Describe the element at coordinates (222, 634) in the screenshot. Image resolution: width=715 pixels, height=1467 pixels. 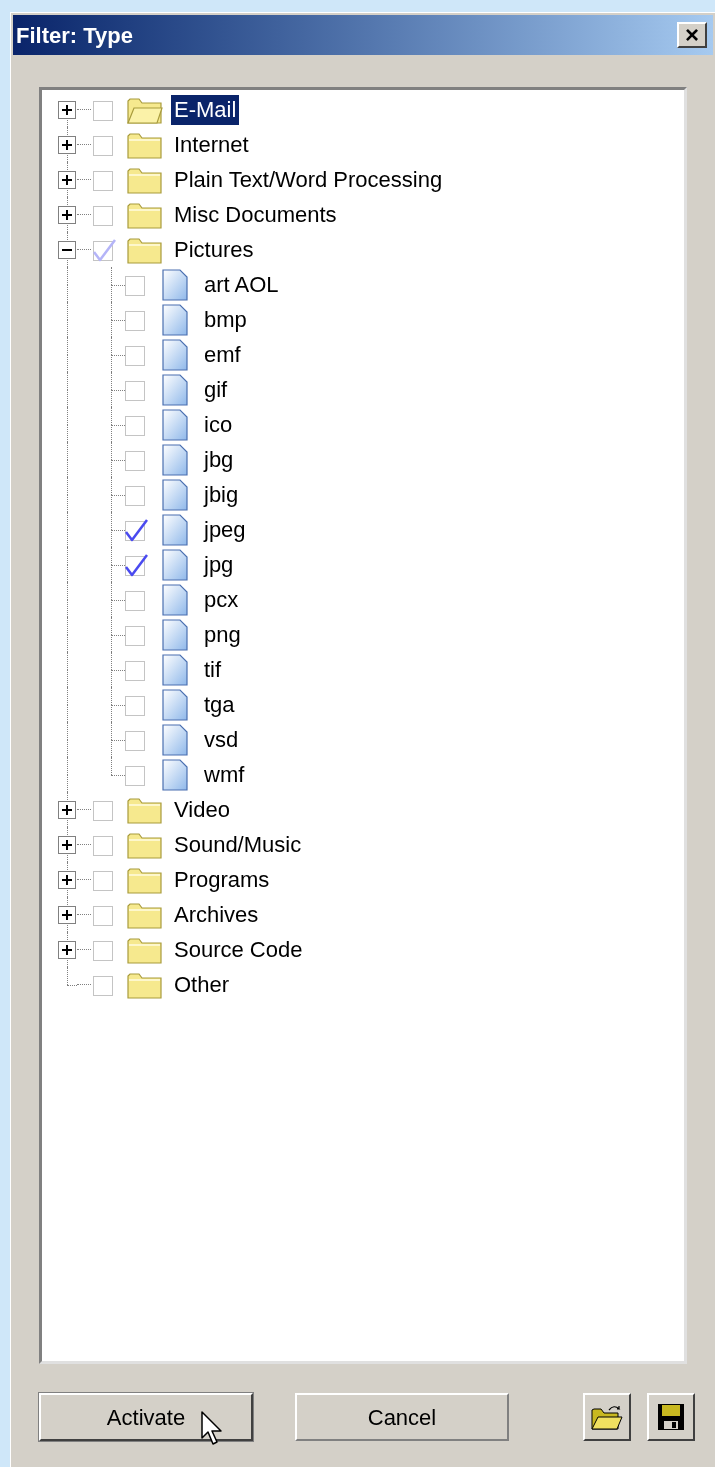
I see `tree-item-label: png` at that location.